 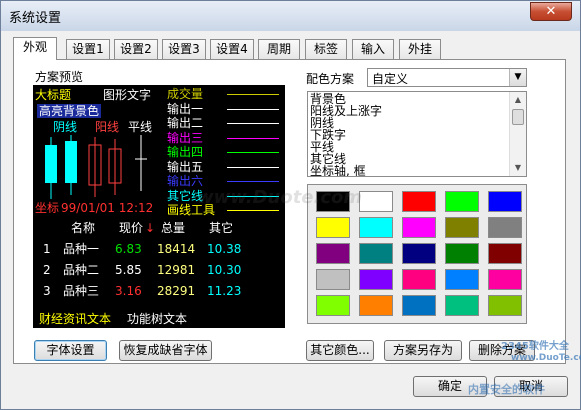 What do you see at coordinates (35, 48) in the screenshot?
I see `tab-appearance: 外观` at bounding box center [35, 48].